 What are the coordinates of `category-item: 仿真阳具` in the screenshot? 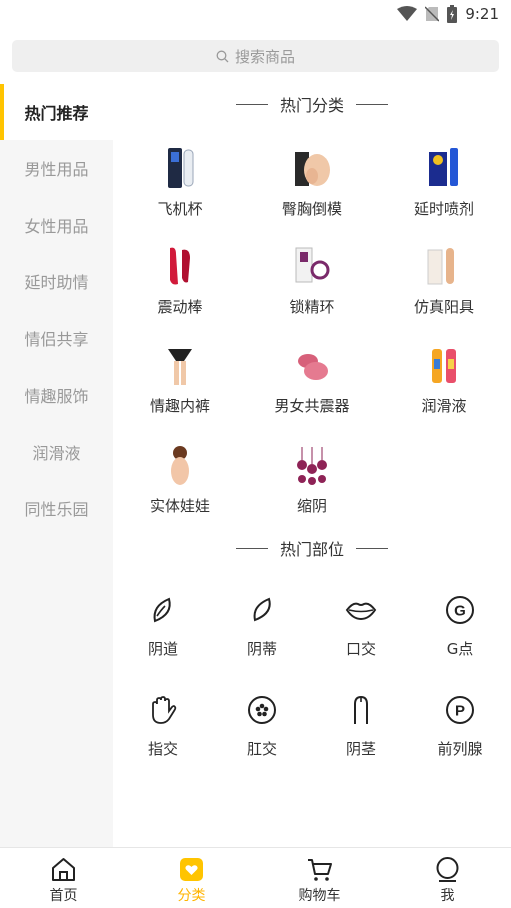 It's located at (444, 289).